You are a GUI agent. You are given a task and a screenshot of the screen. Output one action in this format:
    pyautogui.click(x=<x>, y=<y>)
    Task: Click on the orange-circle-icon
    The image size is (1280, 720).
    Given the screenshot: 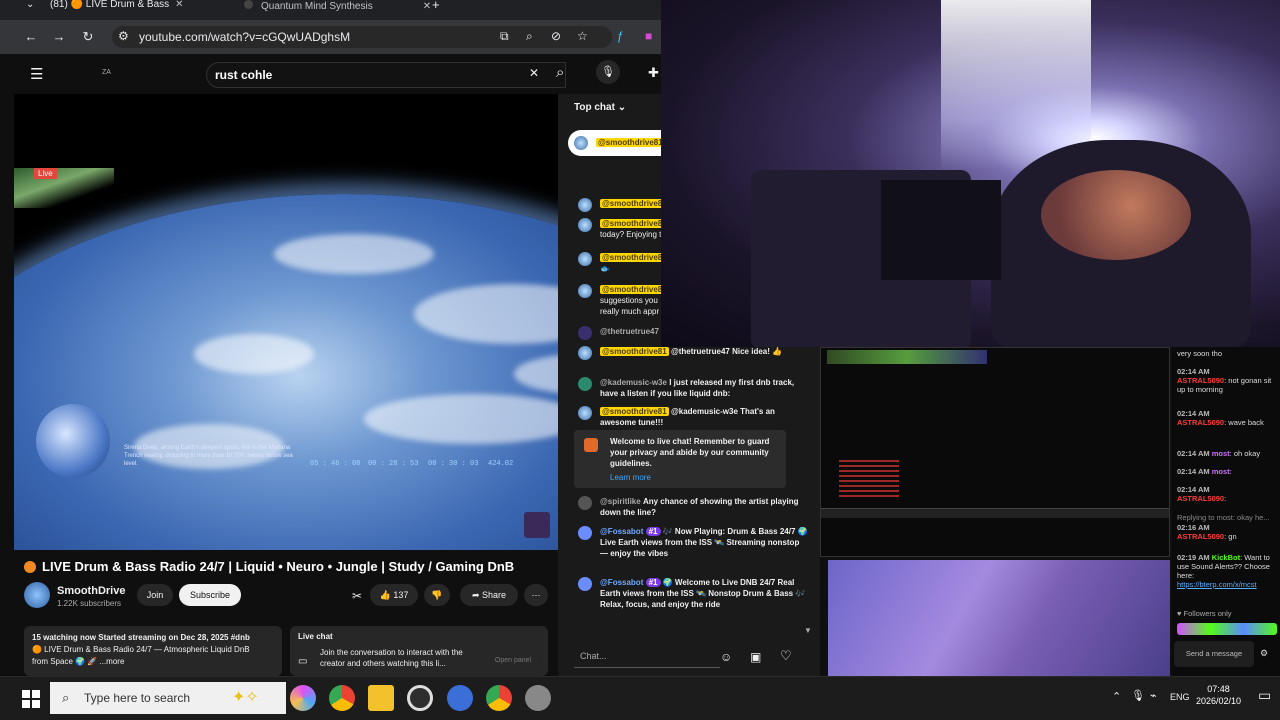 What is the action you would take?
    pyautogui.click(x=30, y=567)
    